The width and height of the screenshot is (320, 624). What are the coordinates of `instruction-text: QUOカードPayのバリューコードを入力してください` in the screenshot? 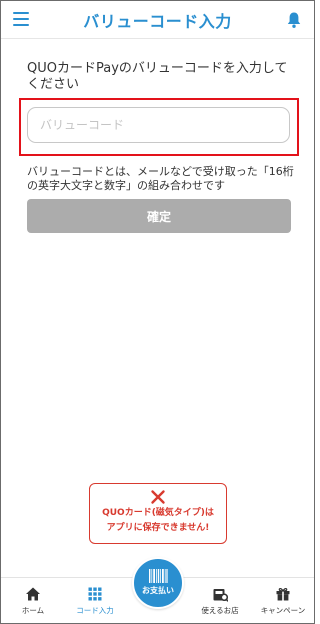 It's located at (157, 76).